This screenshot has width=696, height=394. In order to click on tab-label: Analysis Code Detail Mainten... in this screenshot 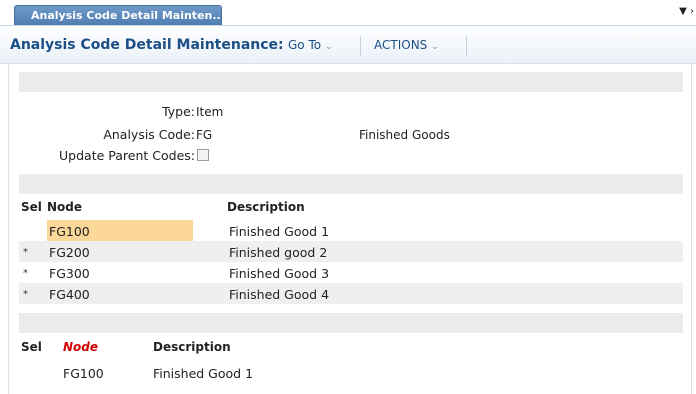, I will do `click(126, 15)`.